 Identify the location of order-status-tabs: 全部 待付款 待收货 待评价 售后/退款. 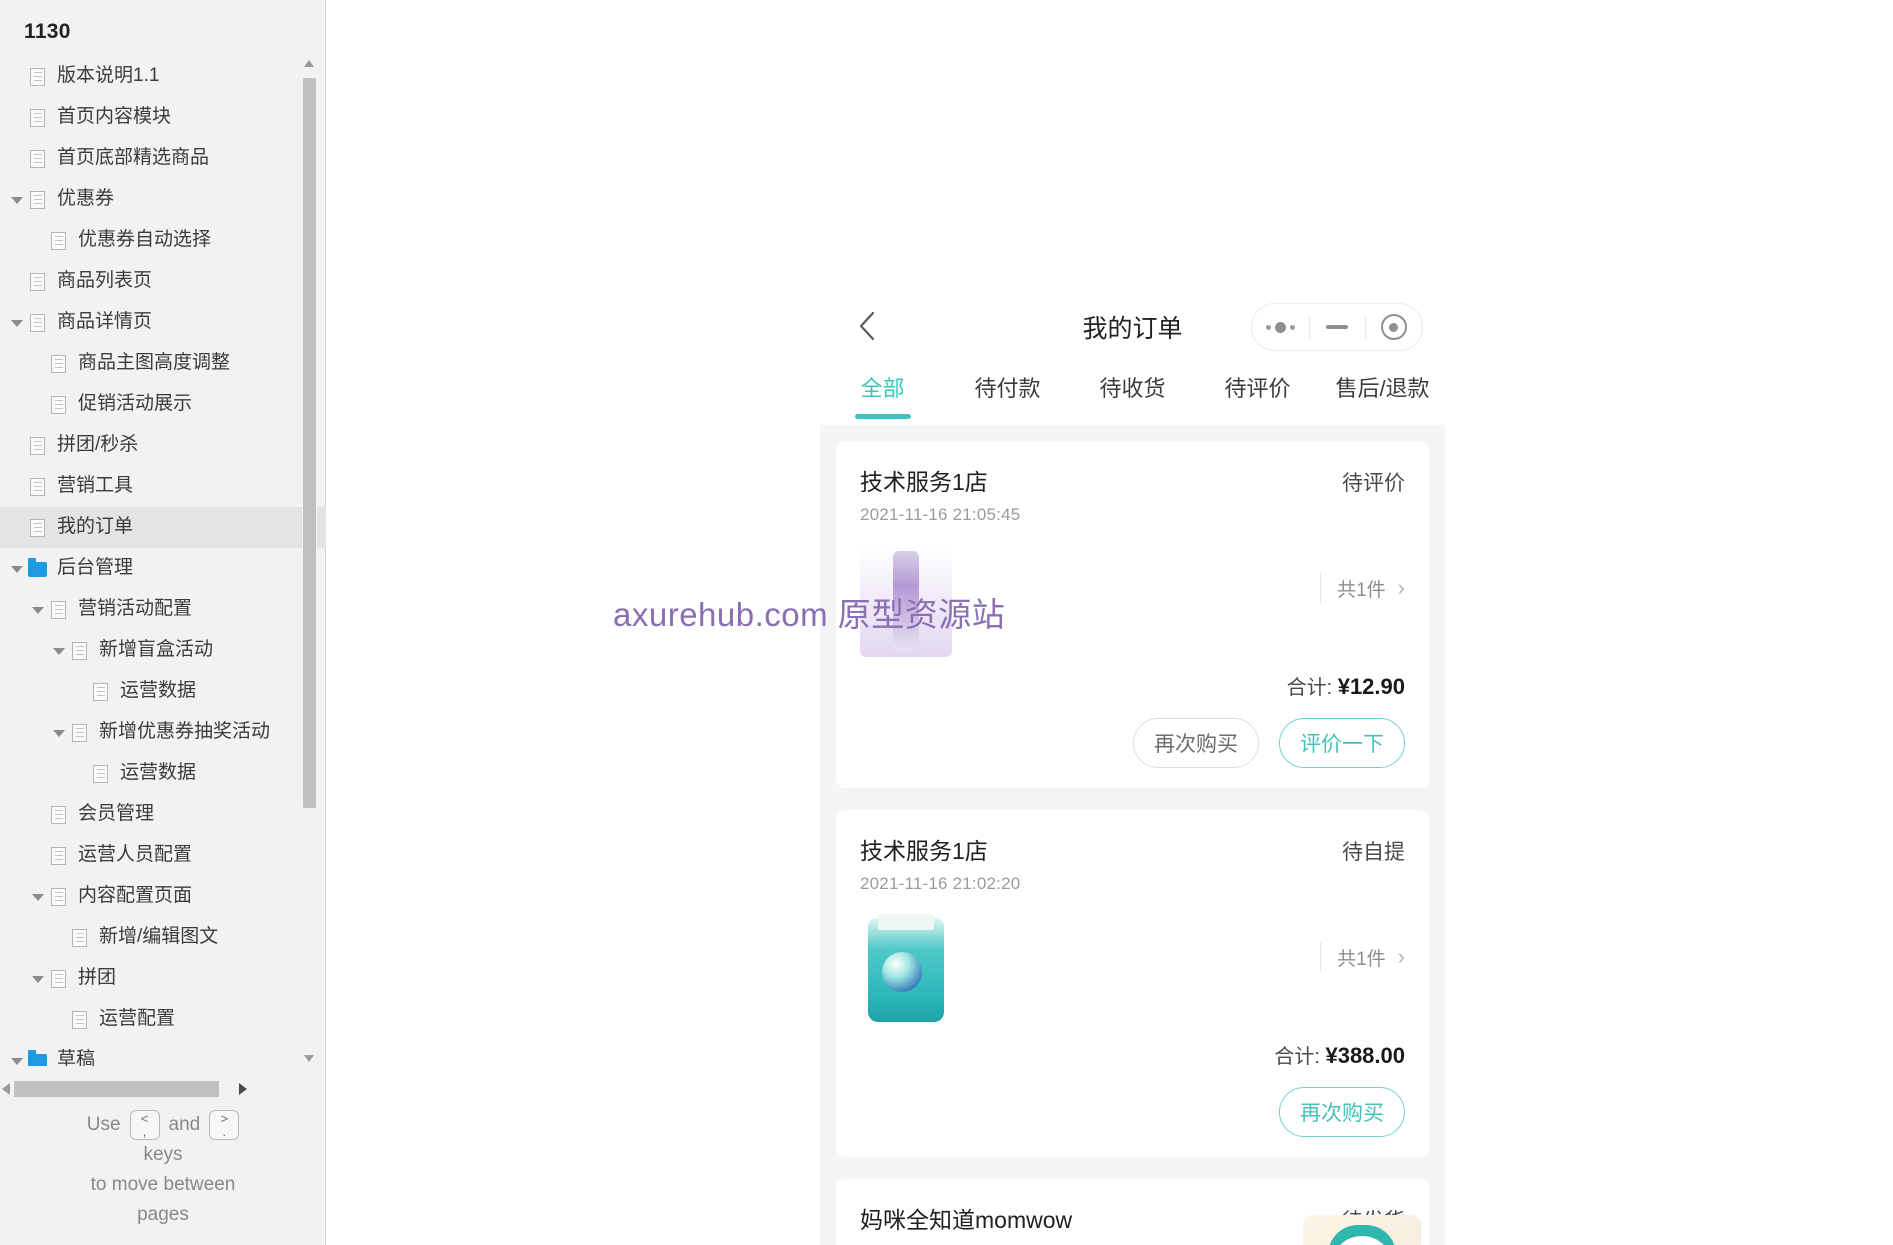
(1132, 396).